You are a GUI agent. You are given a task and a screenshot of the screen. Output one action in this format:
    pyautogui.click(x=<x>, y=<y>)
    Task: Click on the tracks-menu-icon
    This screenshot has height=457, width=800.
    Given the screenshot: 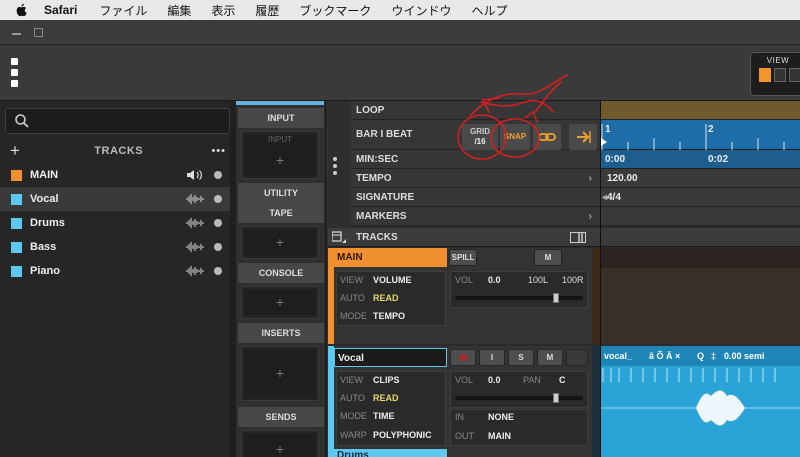 What is the action you would take?
    pyautogui.click(x=339, y=237)
    